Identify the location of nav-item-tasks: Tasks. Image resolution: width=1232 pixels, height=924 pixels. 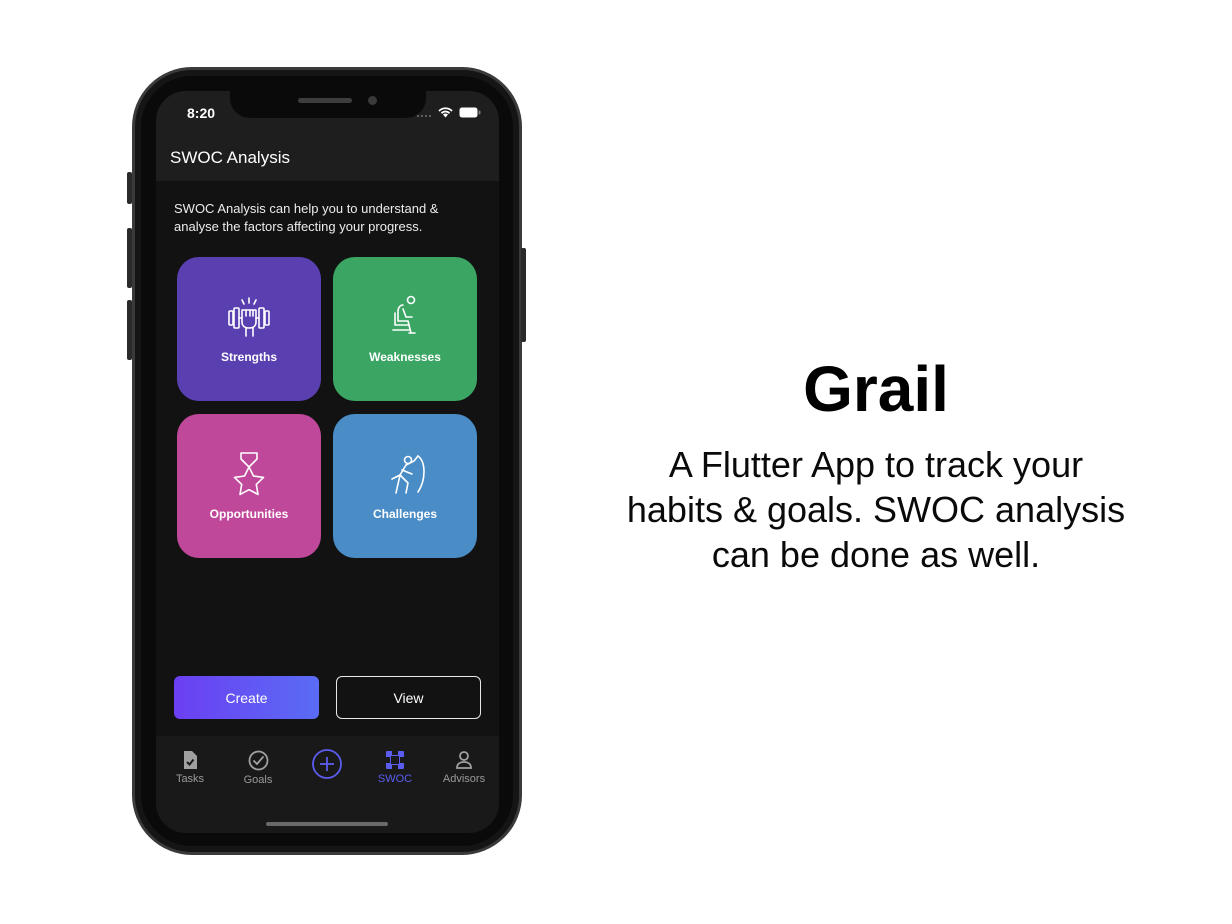
(190, 767).